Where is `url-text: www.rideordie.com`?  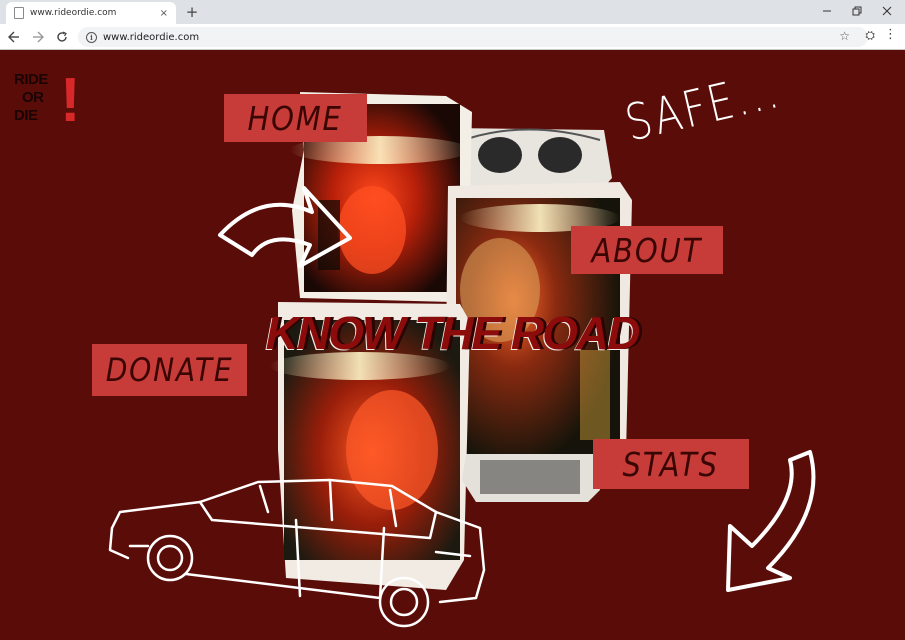 url-text: www.rideordie.com is located at coordinates (151, 37).